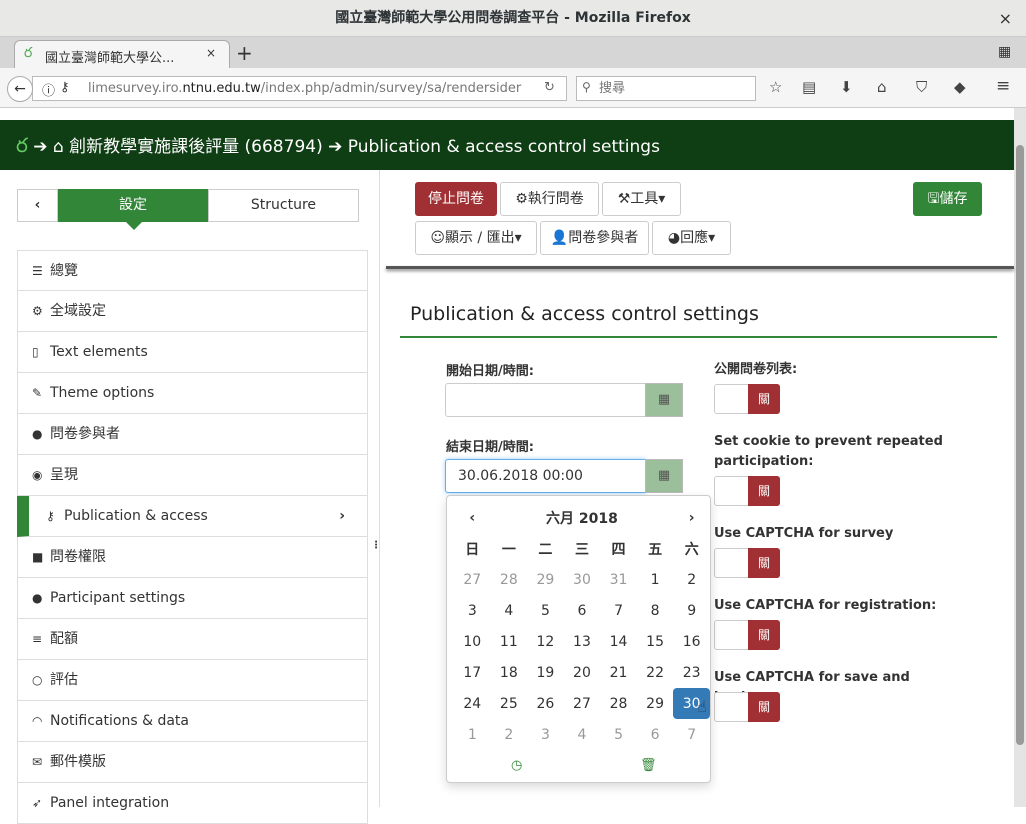 The height and width of the screenshot is (824, 1026). Describe the element at coordinates (666, 88) in the screenshot. I see `search-input: 搜尋` at that location.